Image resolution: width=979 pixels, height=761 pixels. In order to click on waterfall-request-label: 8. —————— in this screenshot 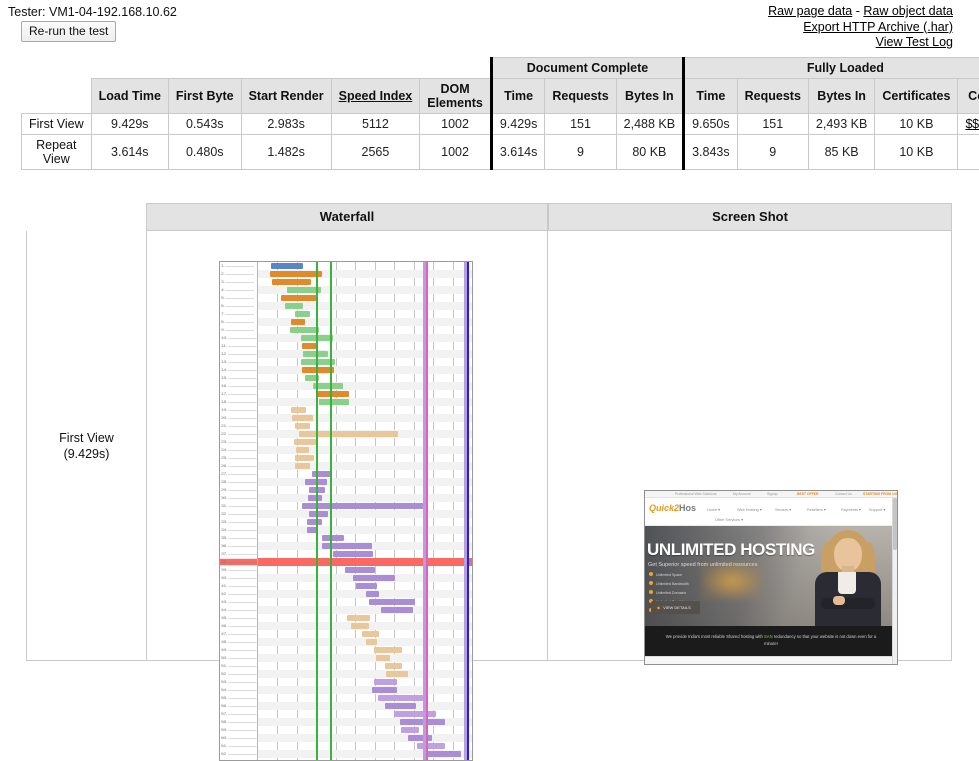, I will do `click(238, 322)`.